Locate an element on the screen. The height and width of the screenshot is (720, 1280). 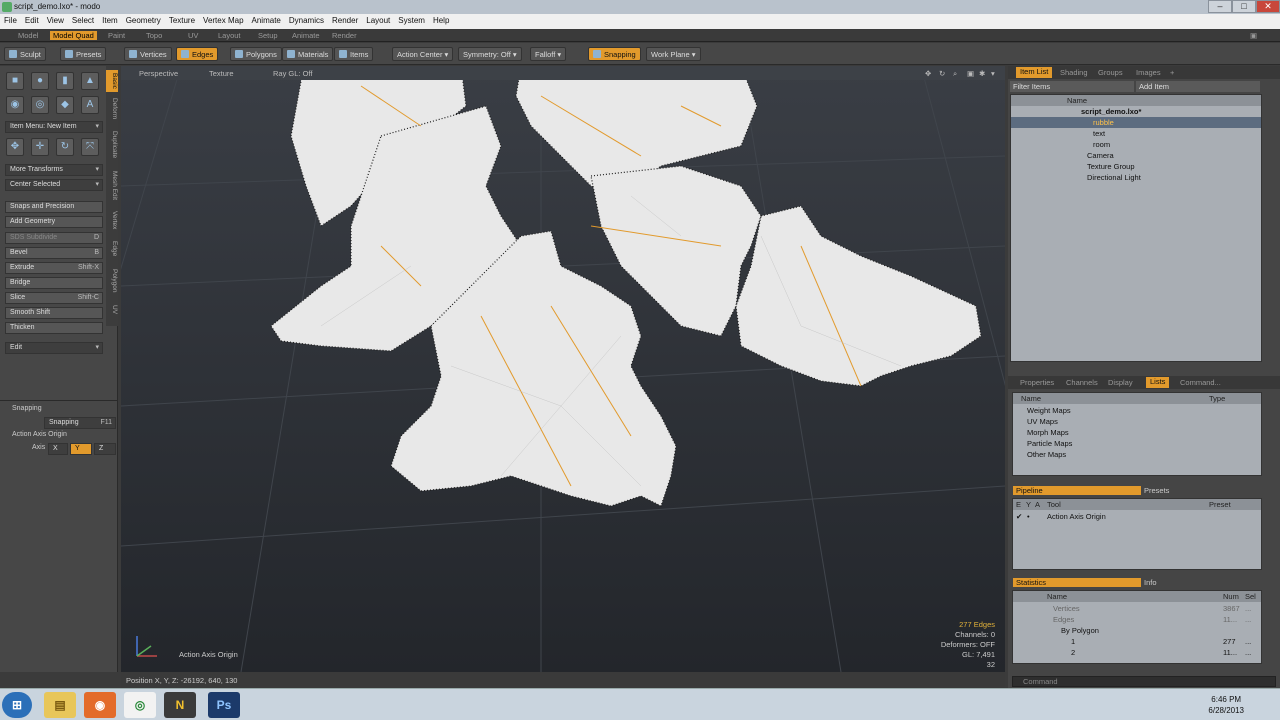
system-clock: 6:46 PM 6/28/2013 is located at coordinates (1226, 705).